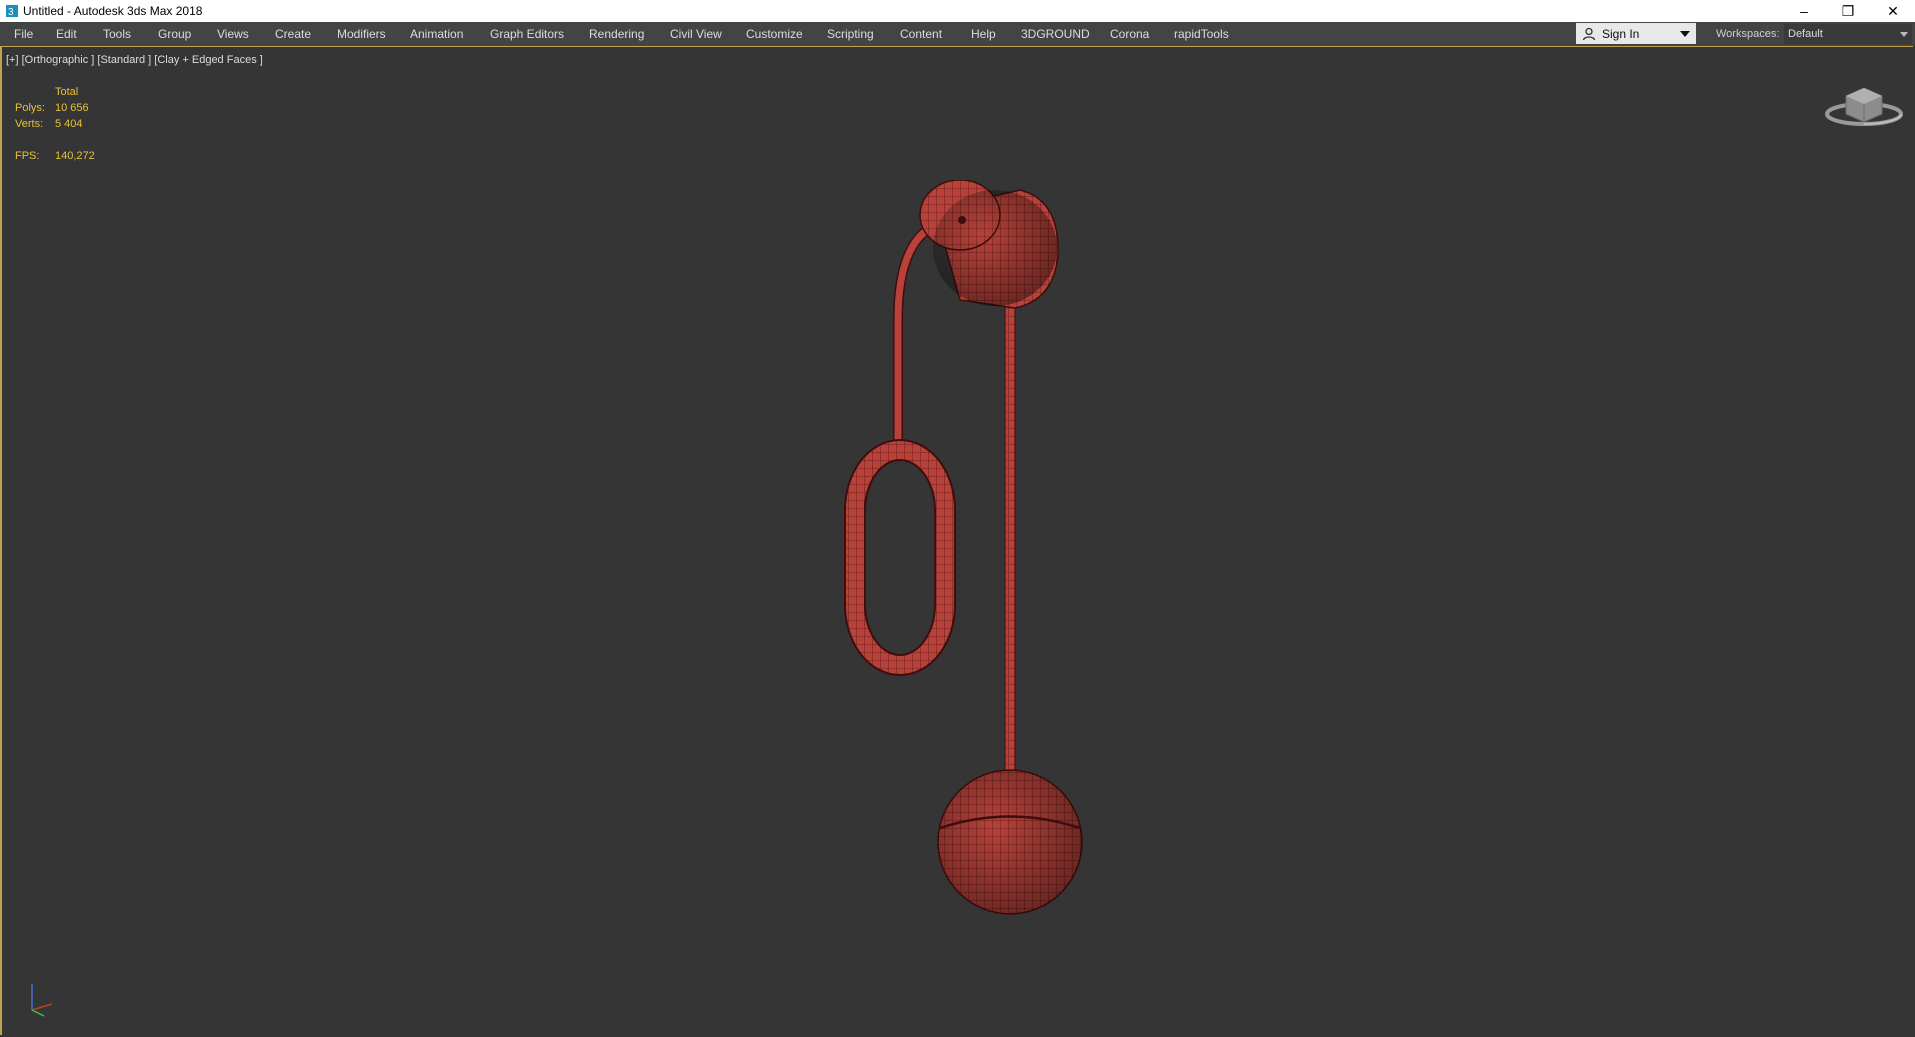  Describe the element at coordinates (774, 34) in the screenshot. I see `menu-customize: Customize` at that location.